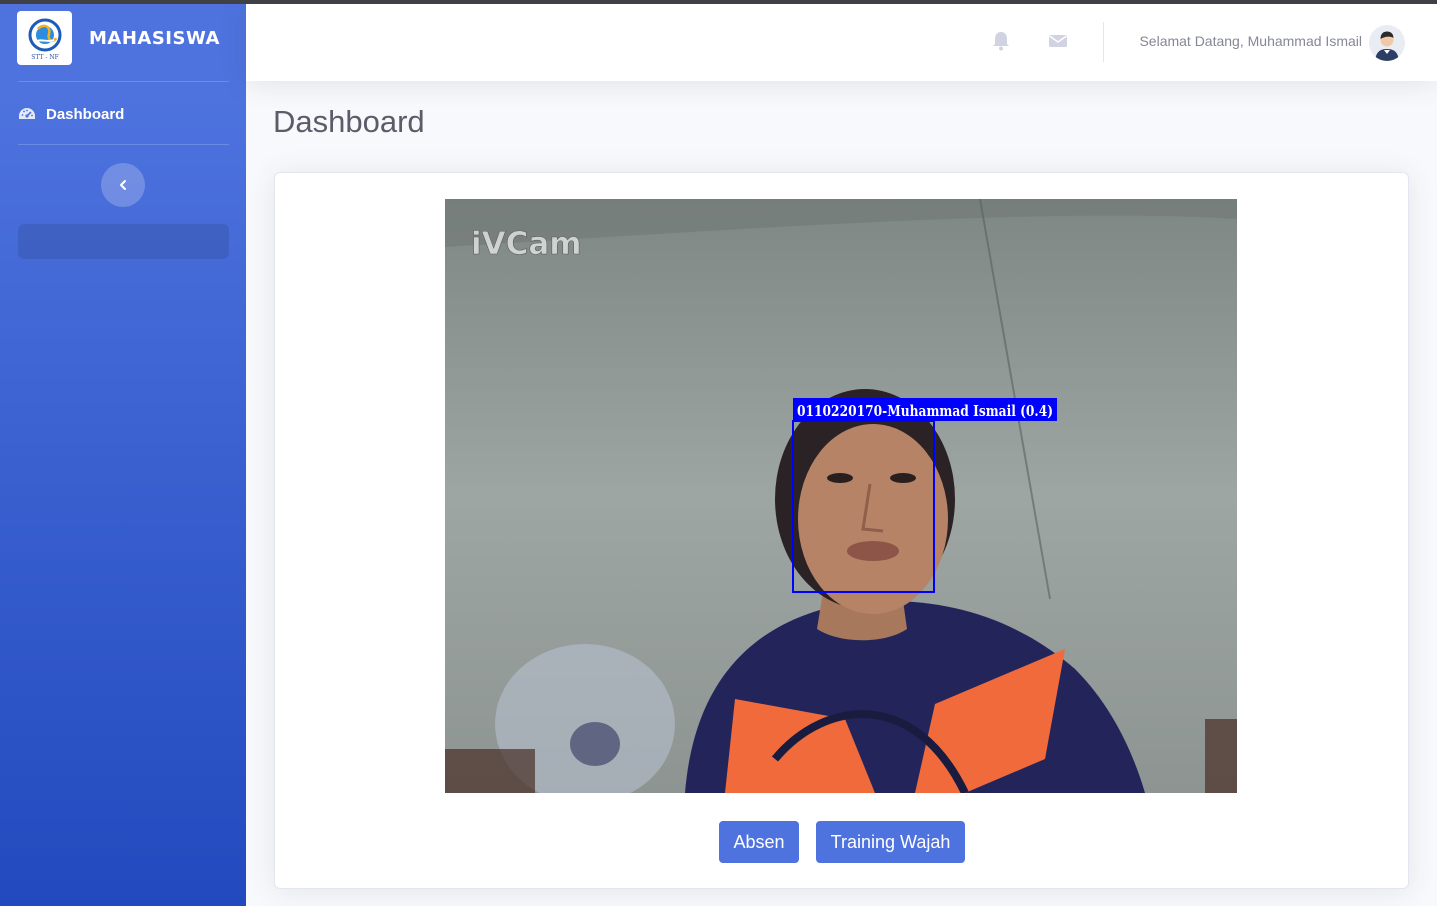 The height and width of the screenshot is (906, 1437). What do you see at coordinates (841, 42) in the screenshot?
I see `topbar: Selamat Datang, Muhammad Ismail` at bounding box center [841, 42].